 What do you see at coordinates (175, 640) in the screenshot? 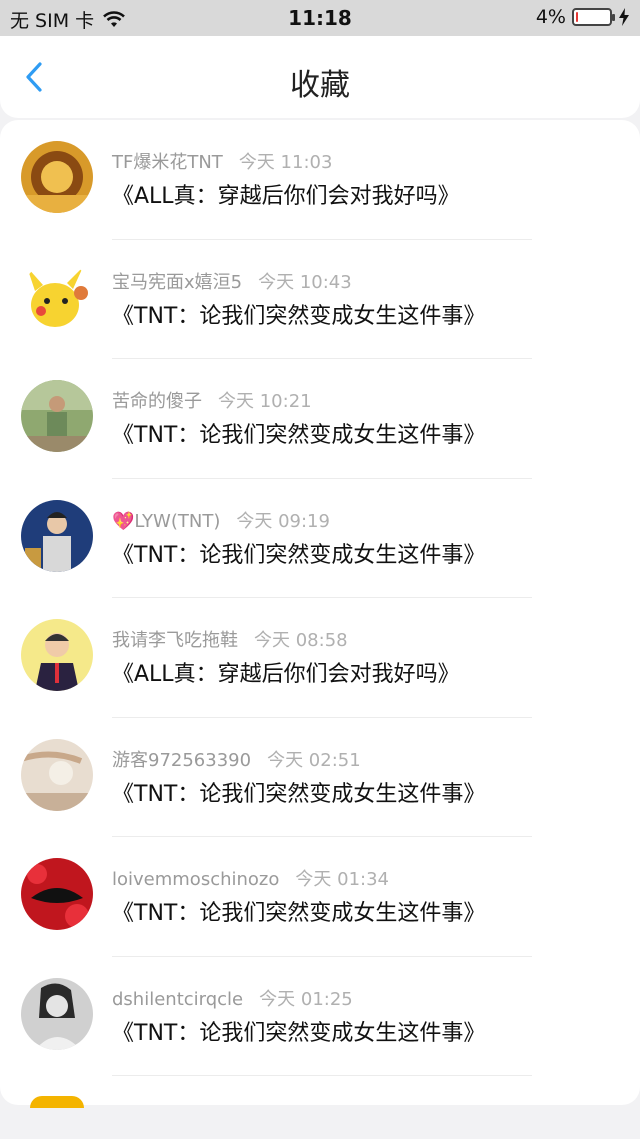
I see `username: 我请李飞吃拖鞋` at bounding box center [175, 640].